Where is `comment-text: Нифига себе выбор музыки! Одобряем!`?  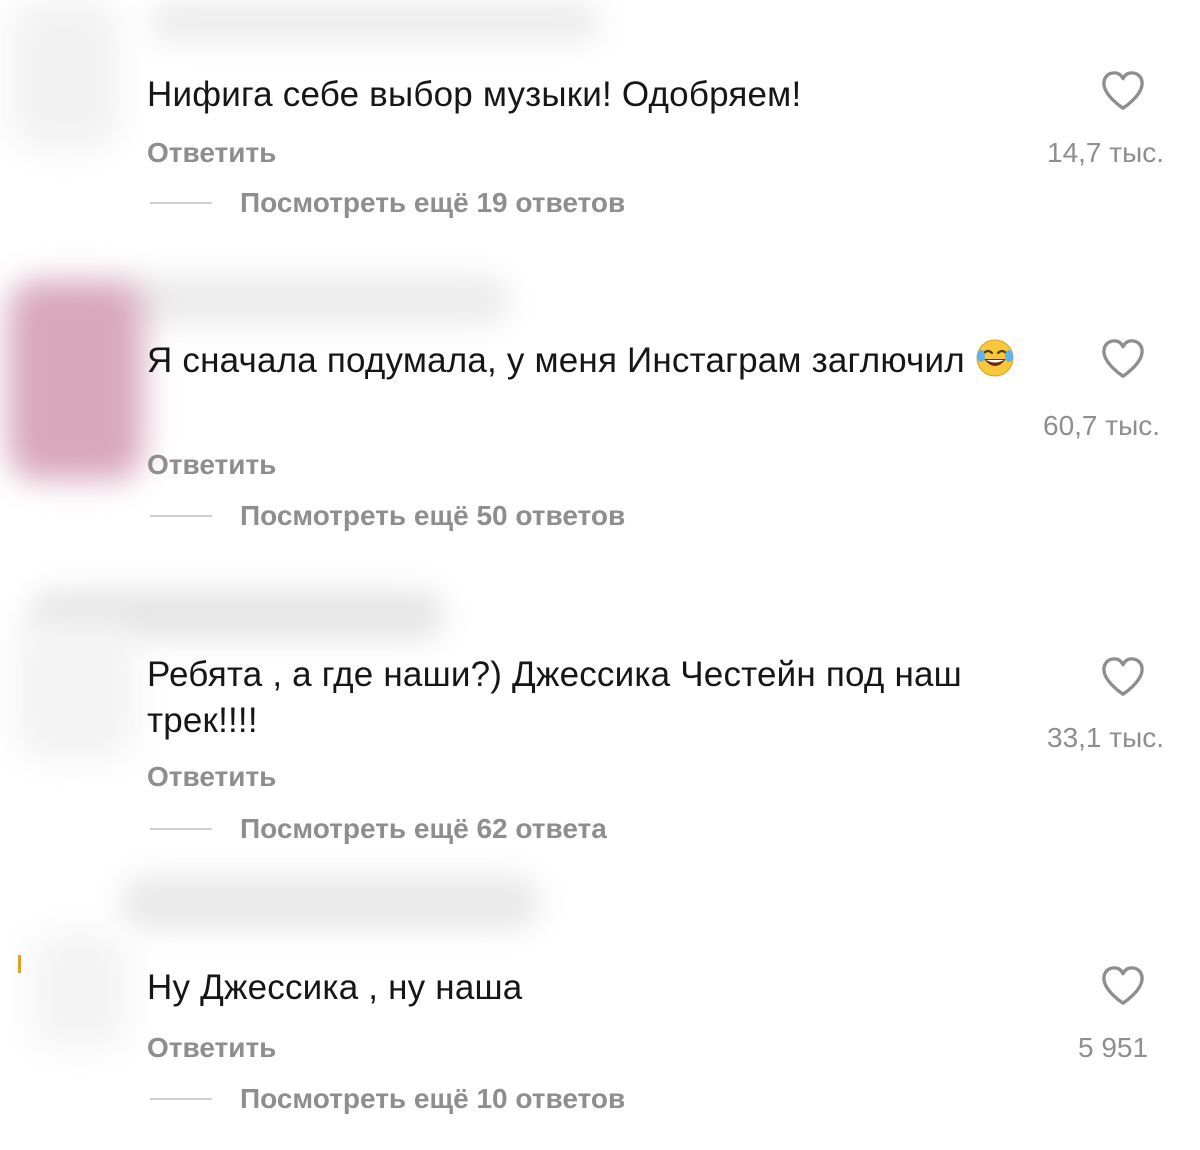 comment-text: Нифига себе выбор музыки! Одобряем! is located at coordinates (474, 94).